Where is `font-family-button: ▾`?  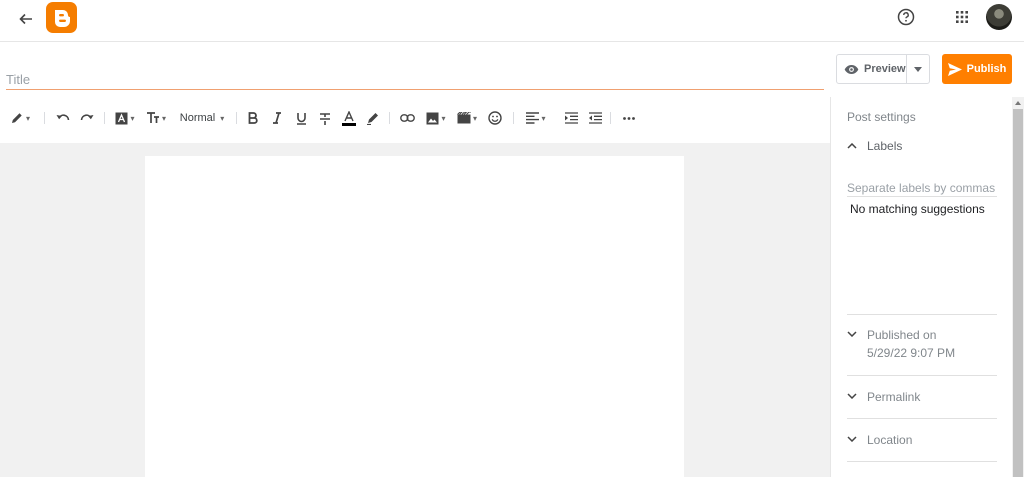 font-family-button: ▾ is located at coordinates (125, 118).